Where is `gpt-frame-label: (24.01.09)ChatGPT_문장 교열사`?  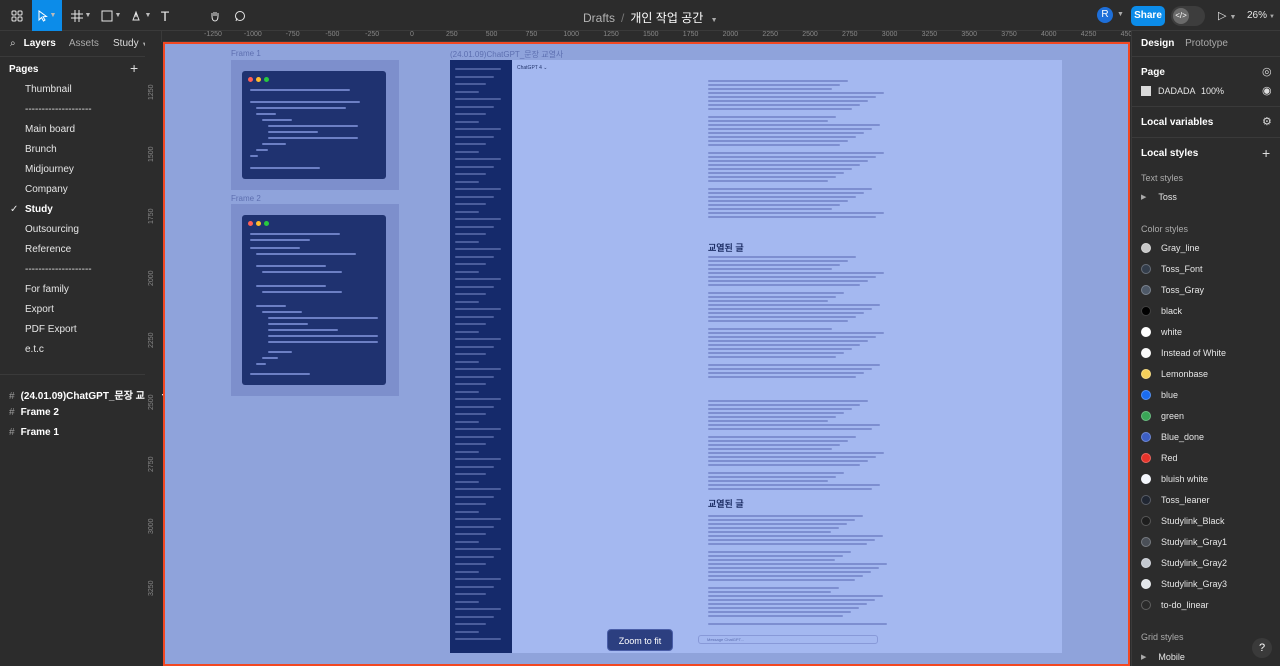
gpt-frame-label: (24.01.09)ChatGPT_문장 교열사 is located at coordinates (506, 54).